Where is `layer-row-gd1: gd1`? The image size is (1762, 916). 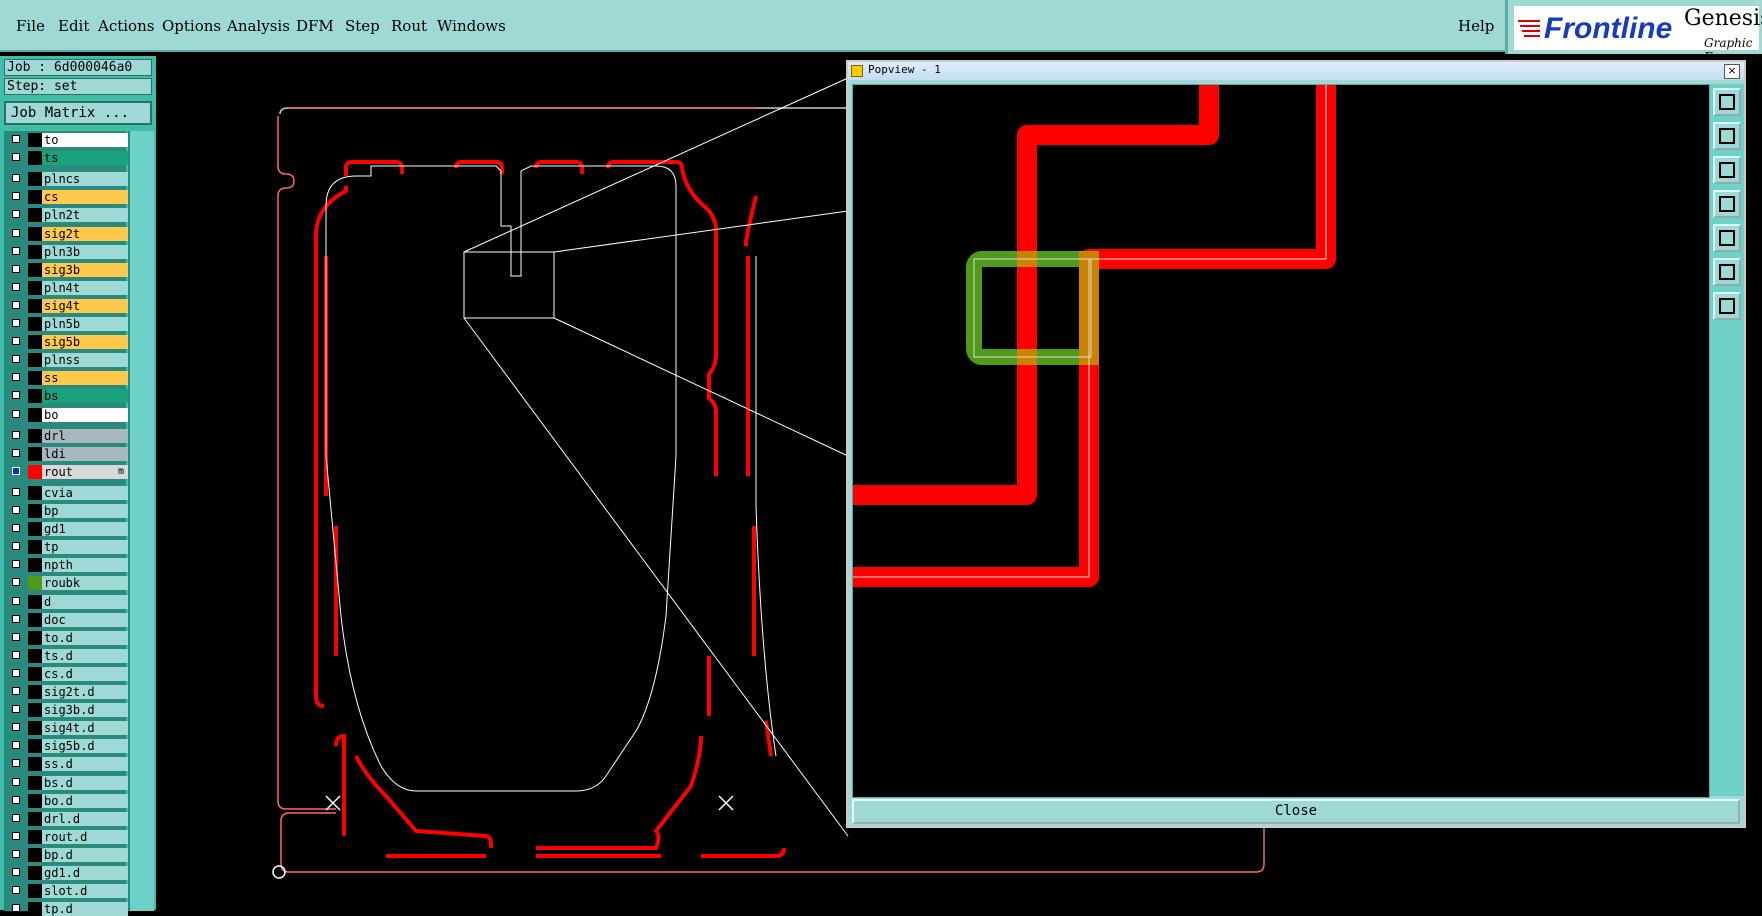 layer-row-gd1: gd1 is located at coordinates (67, 529).